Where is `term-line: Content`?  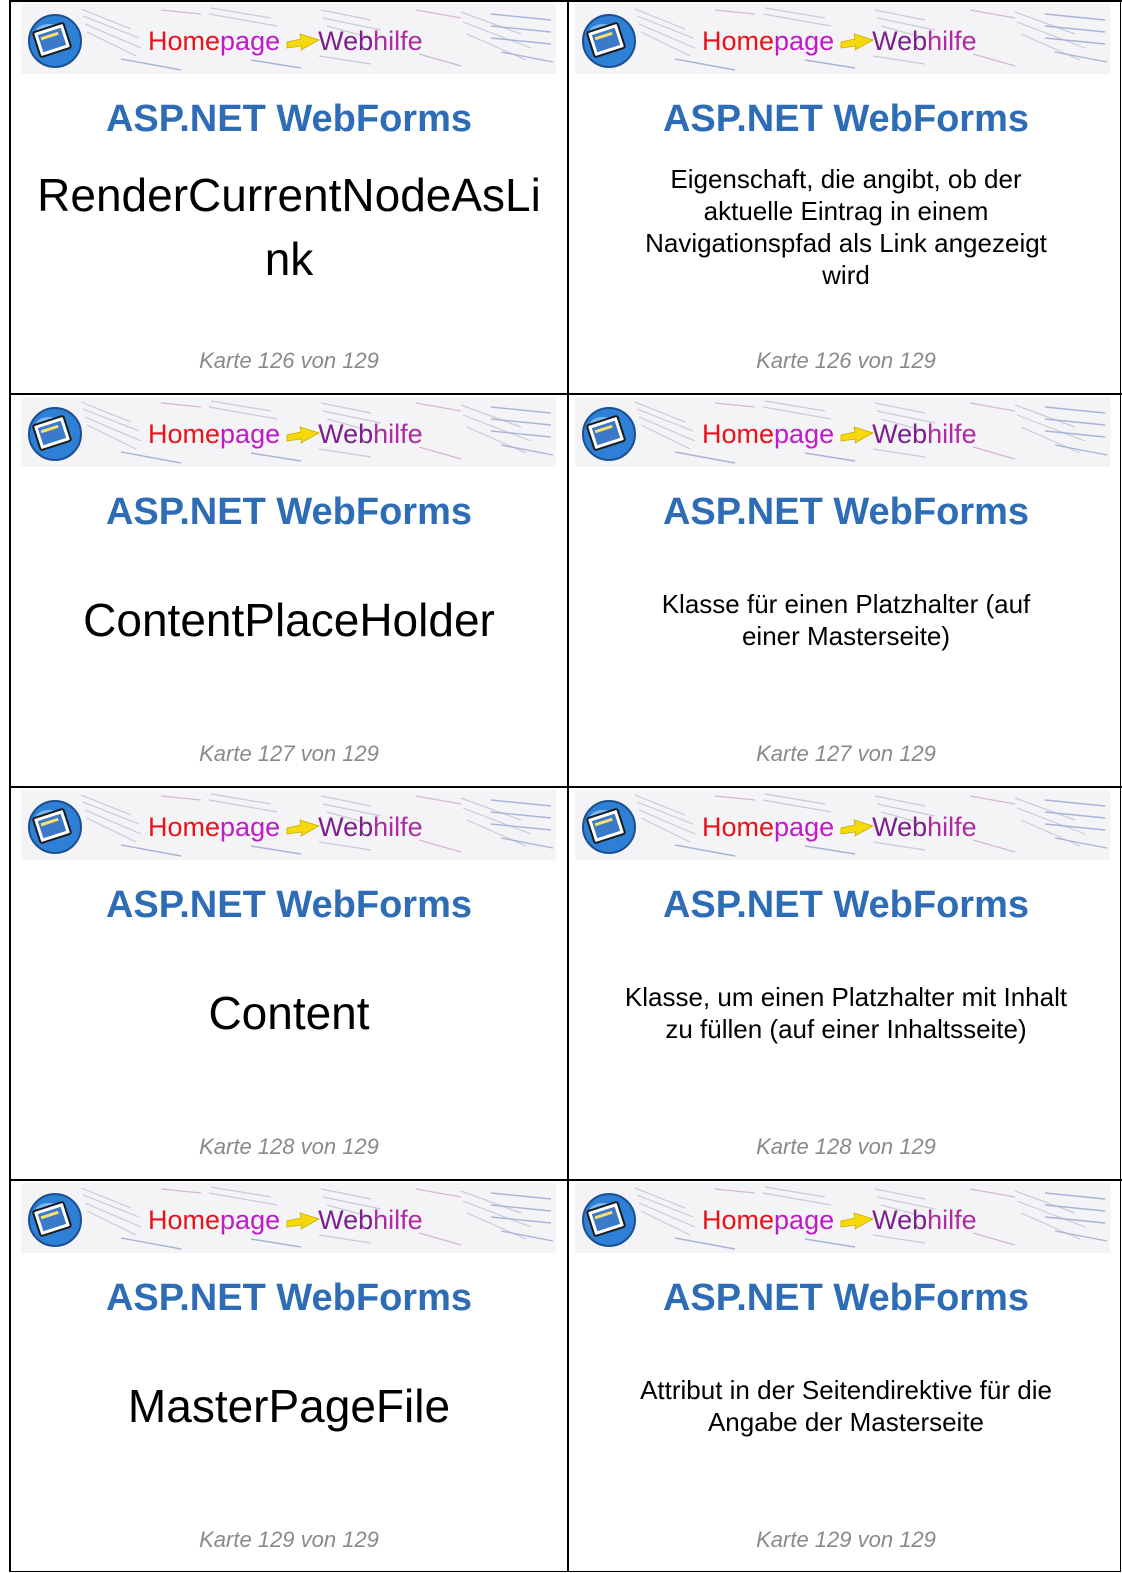
term-line: Content is located at coordinates (289, 1013).